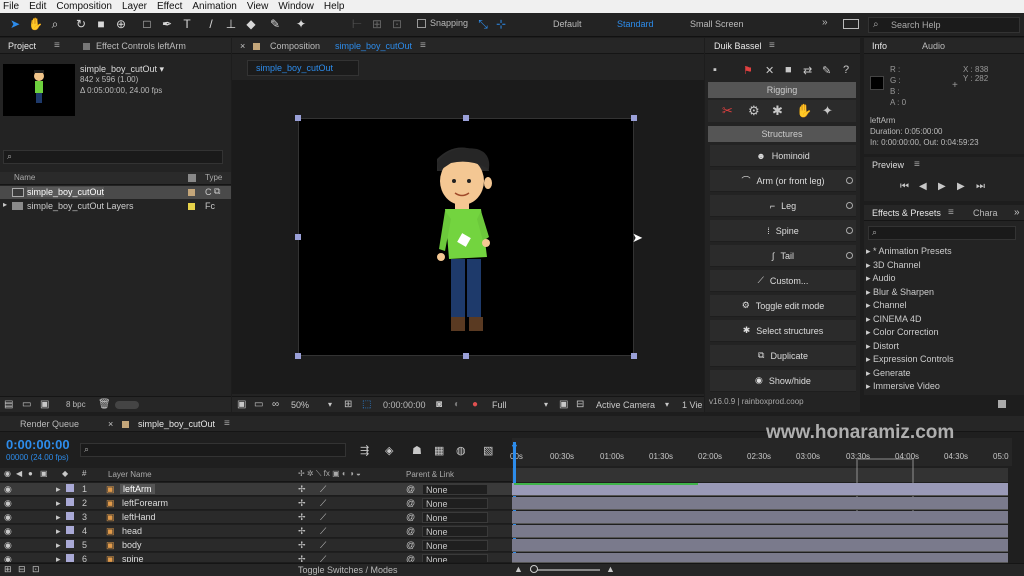 This screenshot has width=1024, height=576. What do you see at coordinates (256, 503) in the screenshot?
I see `layer-row: ◉ ▸ 2 ▣ leftForearm ✢ ⟋ @ None` at bounding box center [256, 503].